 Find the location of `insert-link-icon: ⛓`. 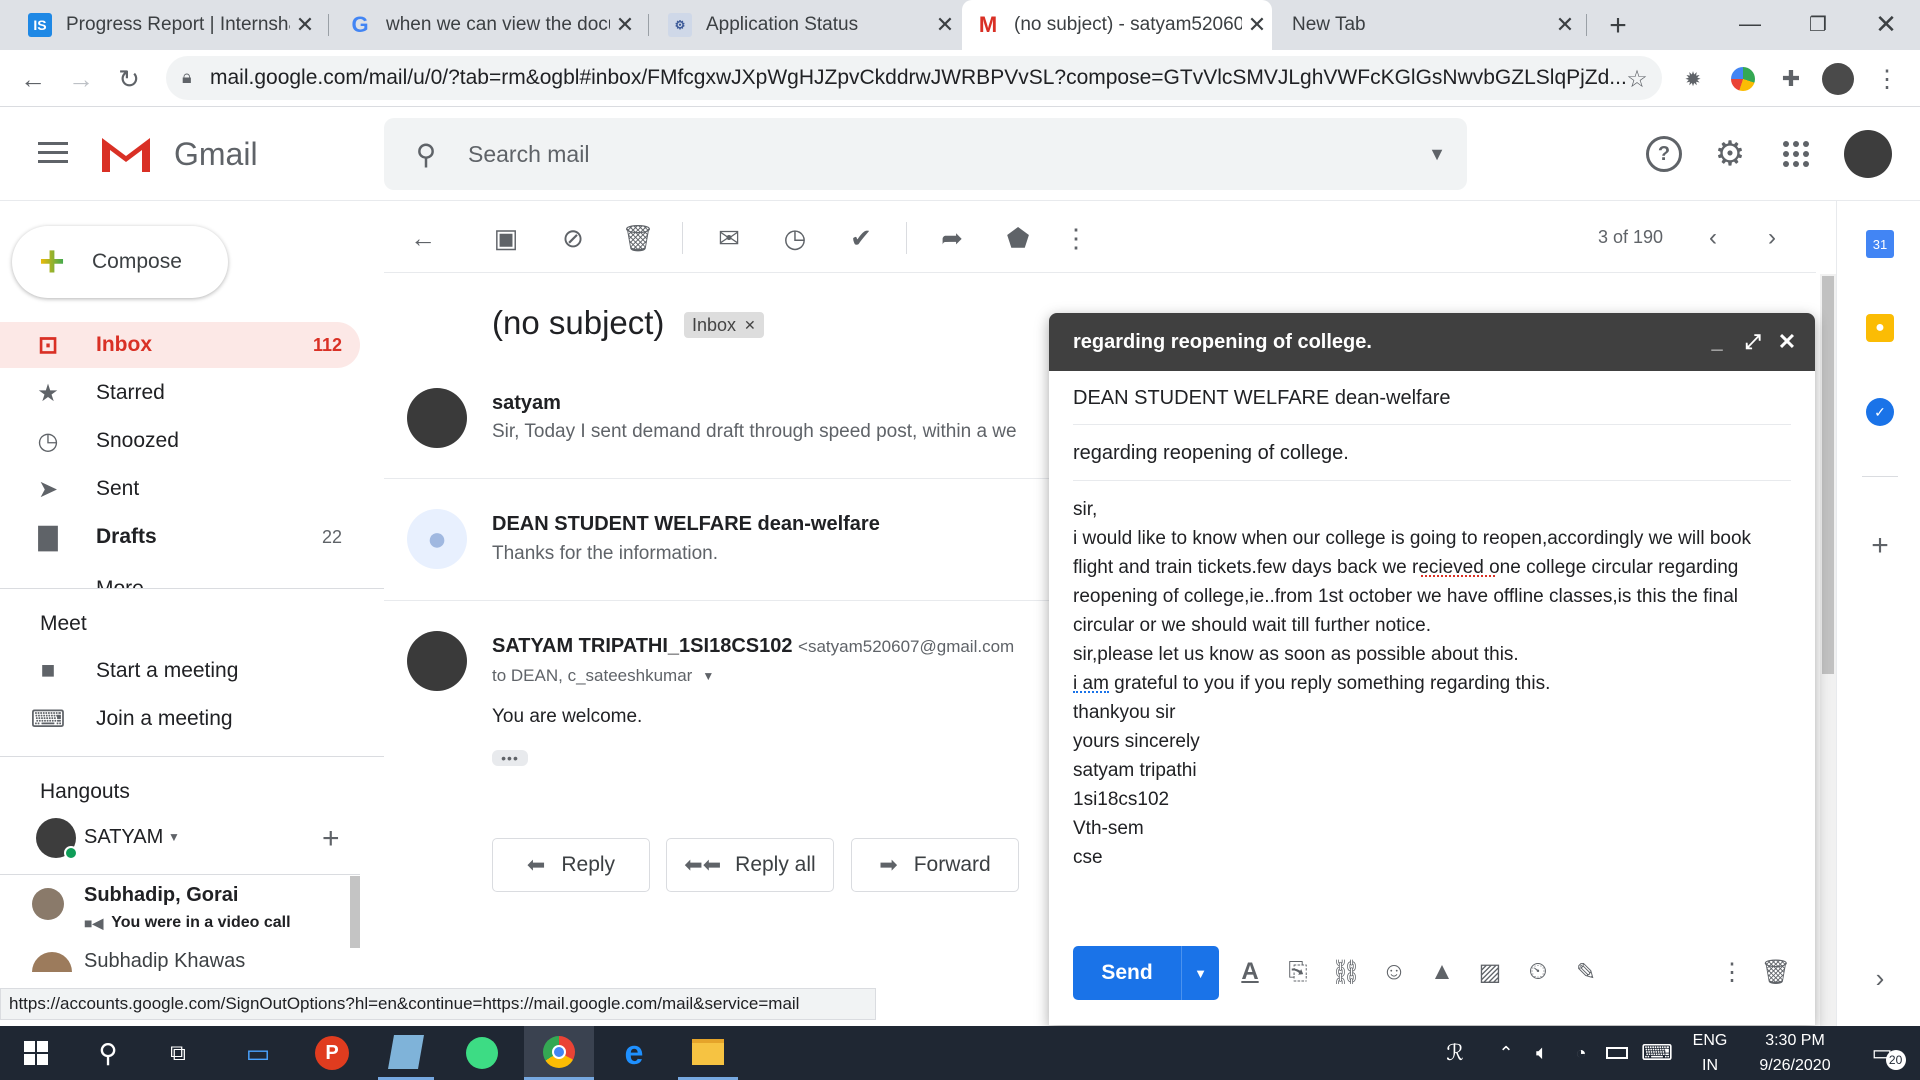

insert-link-icon: ⛓ is located at coordinates (1346, 972).